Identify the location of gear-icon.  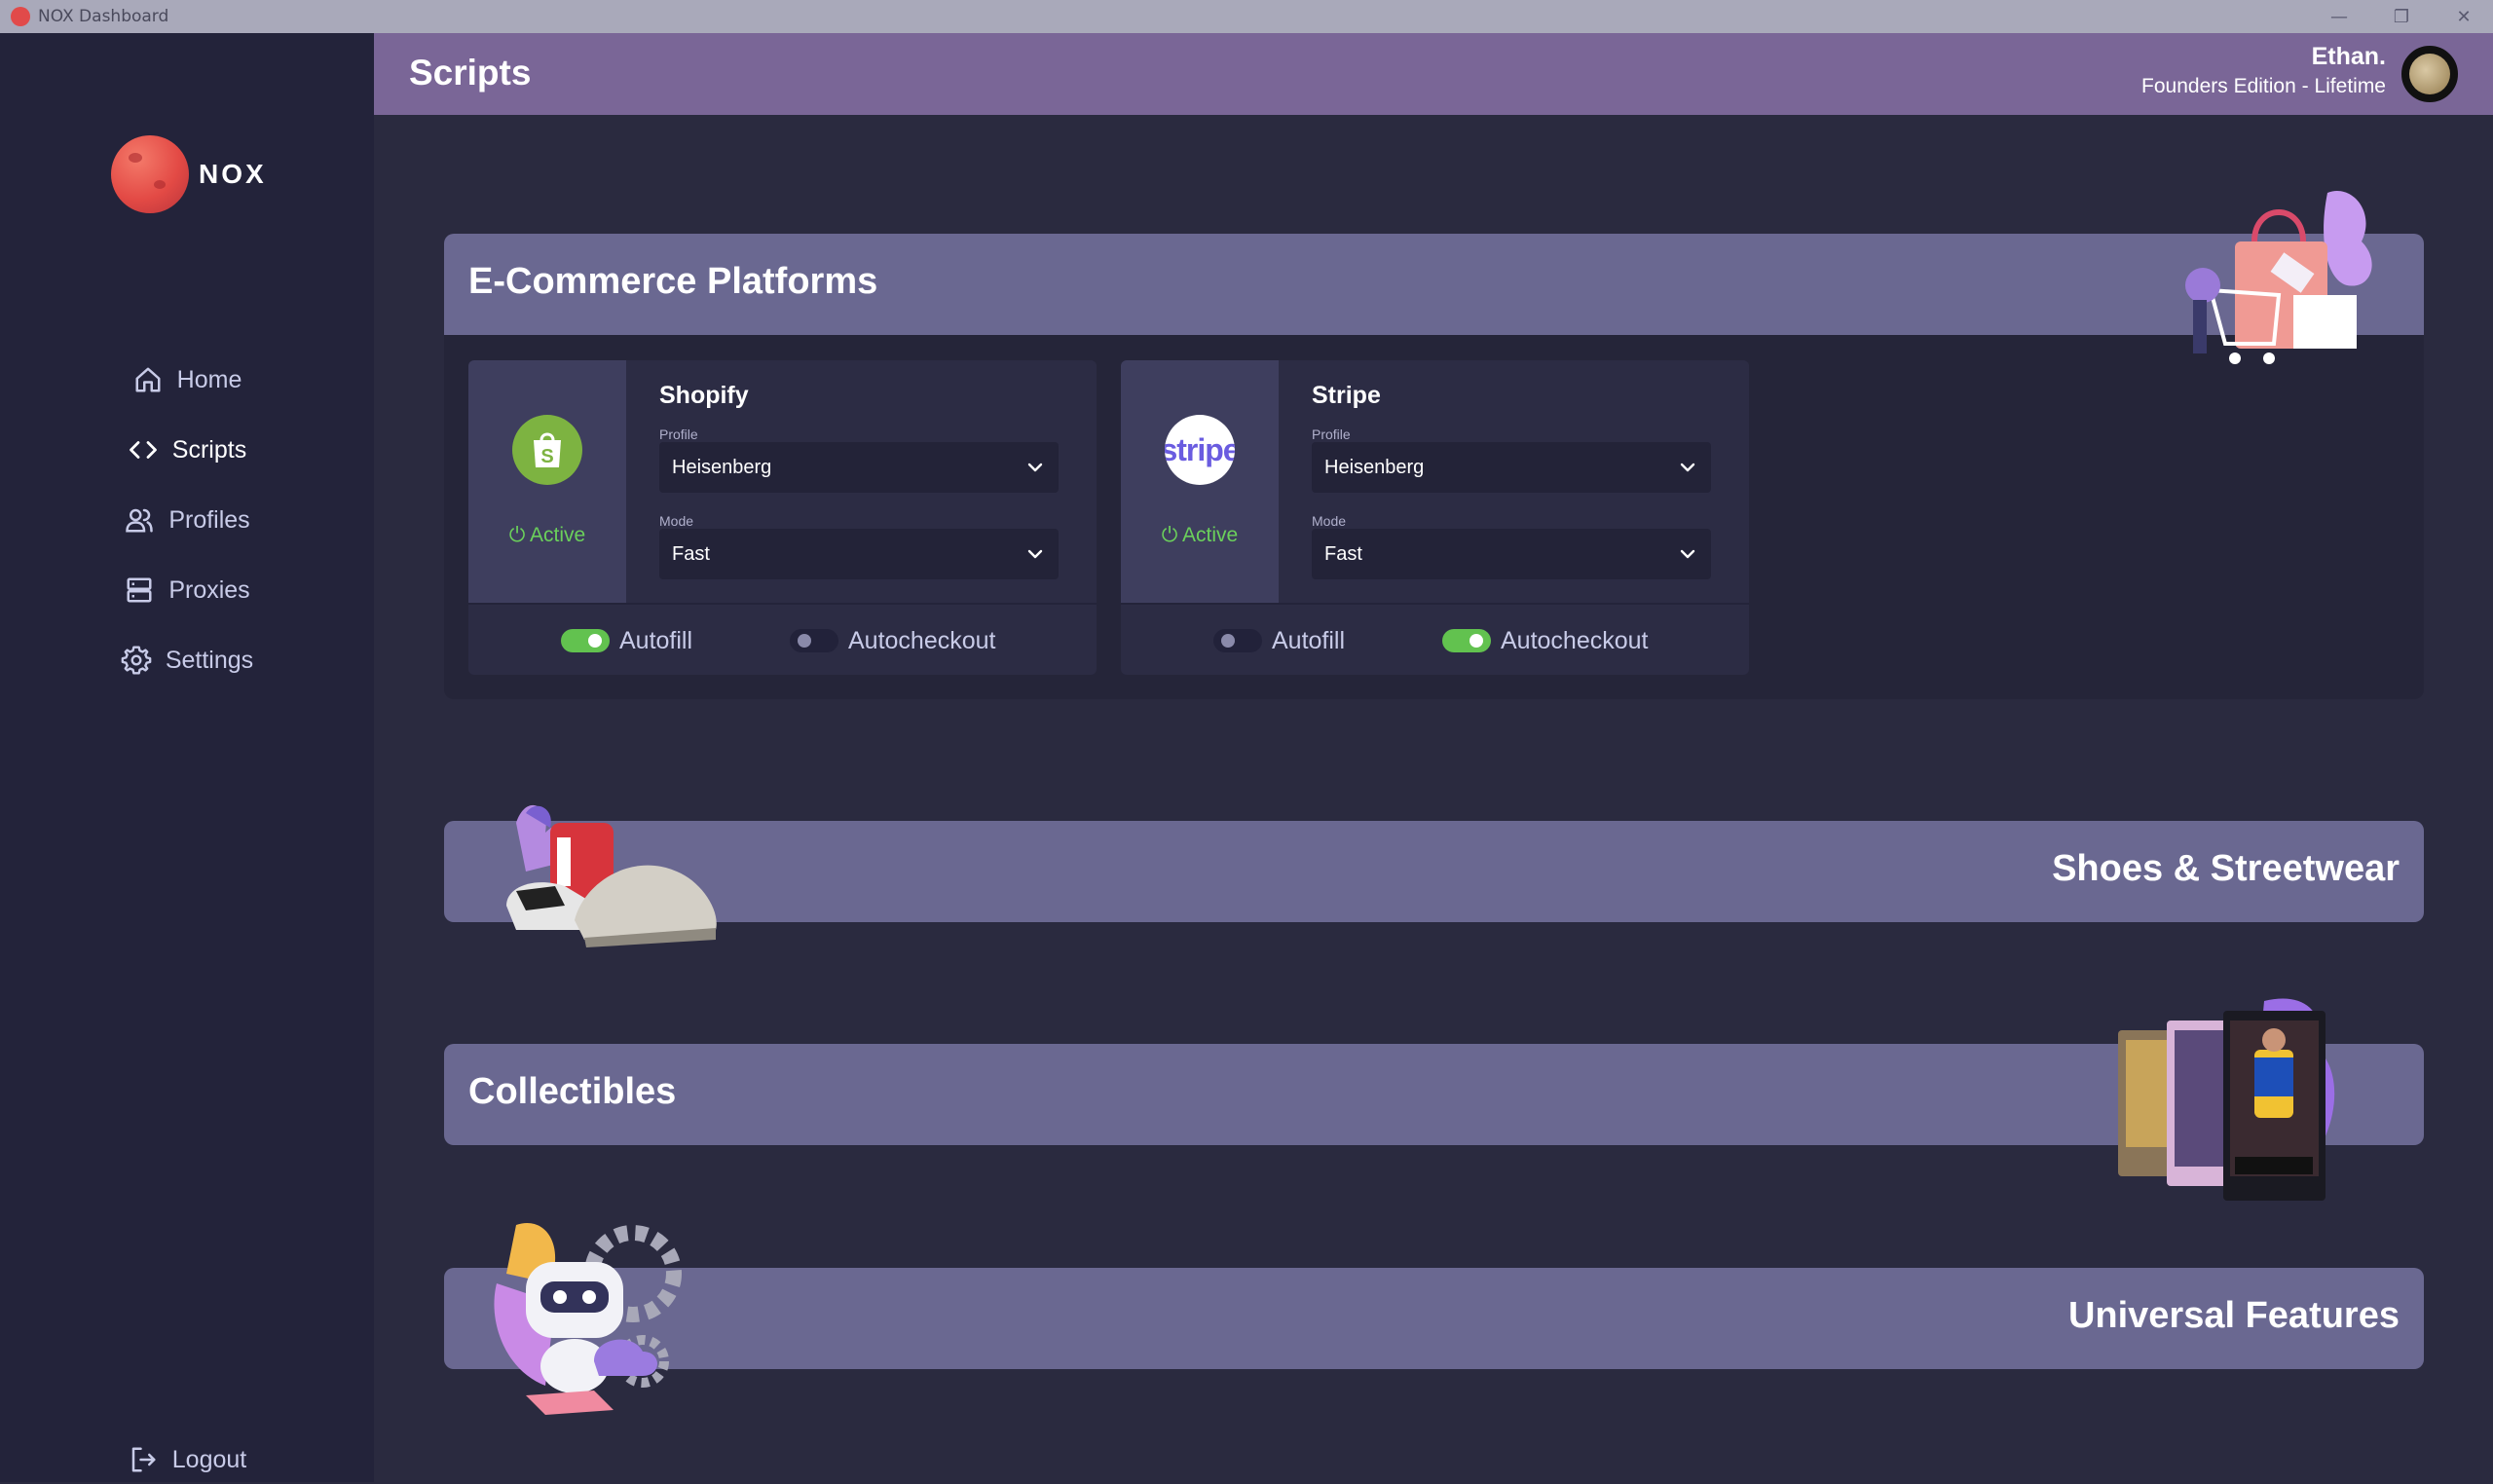
(137, 660).